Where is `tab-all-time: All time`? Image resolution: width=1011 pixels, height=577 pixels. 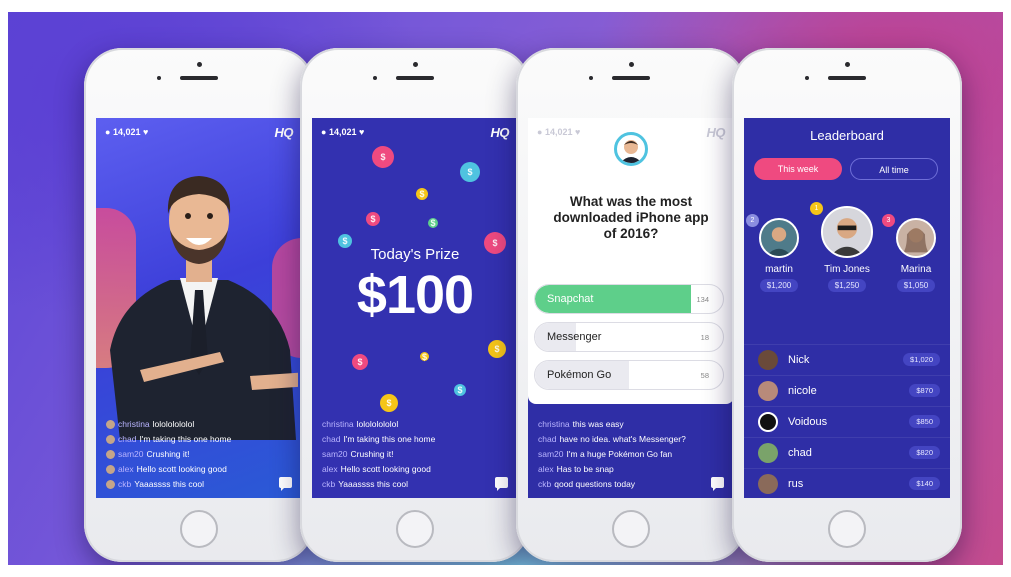
tab-all-time: All time is located at coordinates (894, 169).